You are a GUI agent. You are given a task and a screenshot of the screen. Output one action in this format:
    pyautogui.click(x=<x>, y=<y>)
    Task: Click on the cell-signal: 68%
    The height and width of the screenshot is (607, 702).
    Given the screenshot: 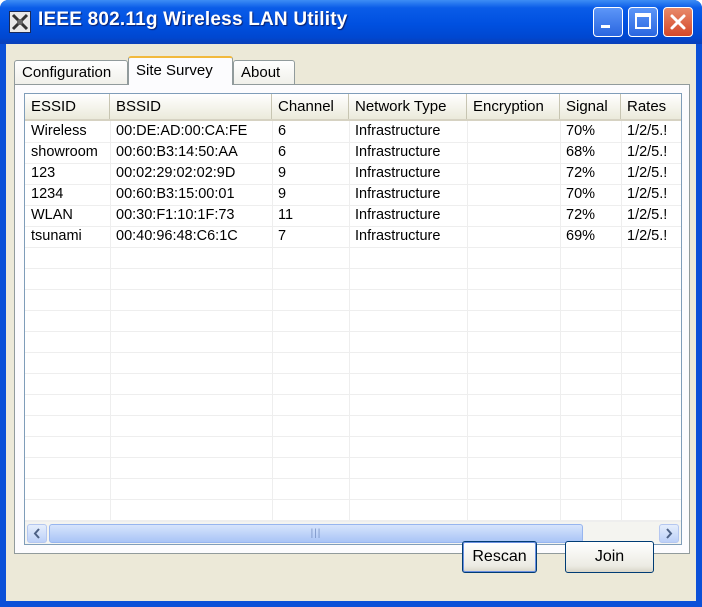 What is the action you would take?
    pyautogui.click(x=581, y=152)
    